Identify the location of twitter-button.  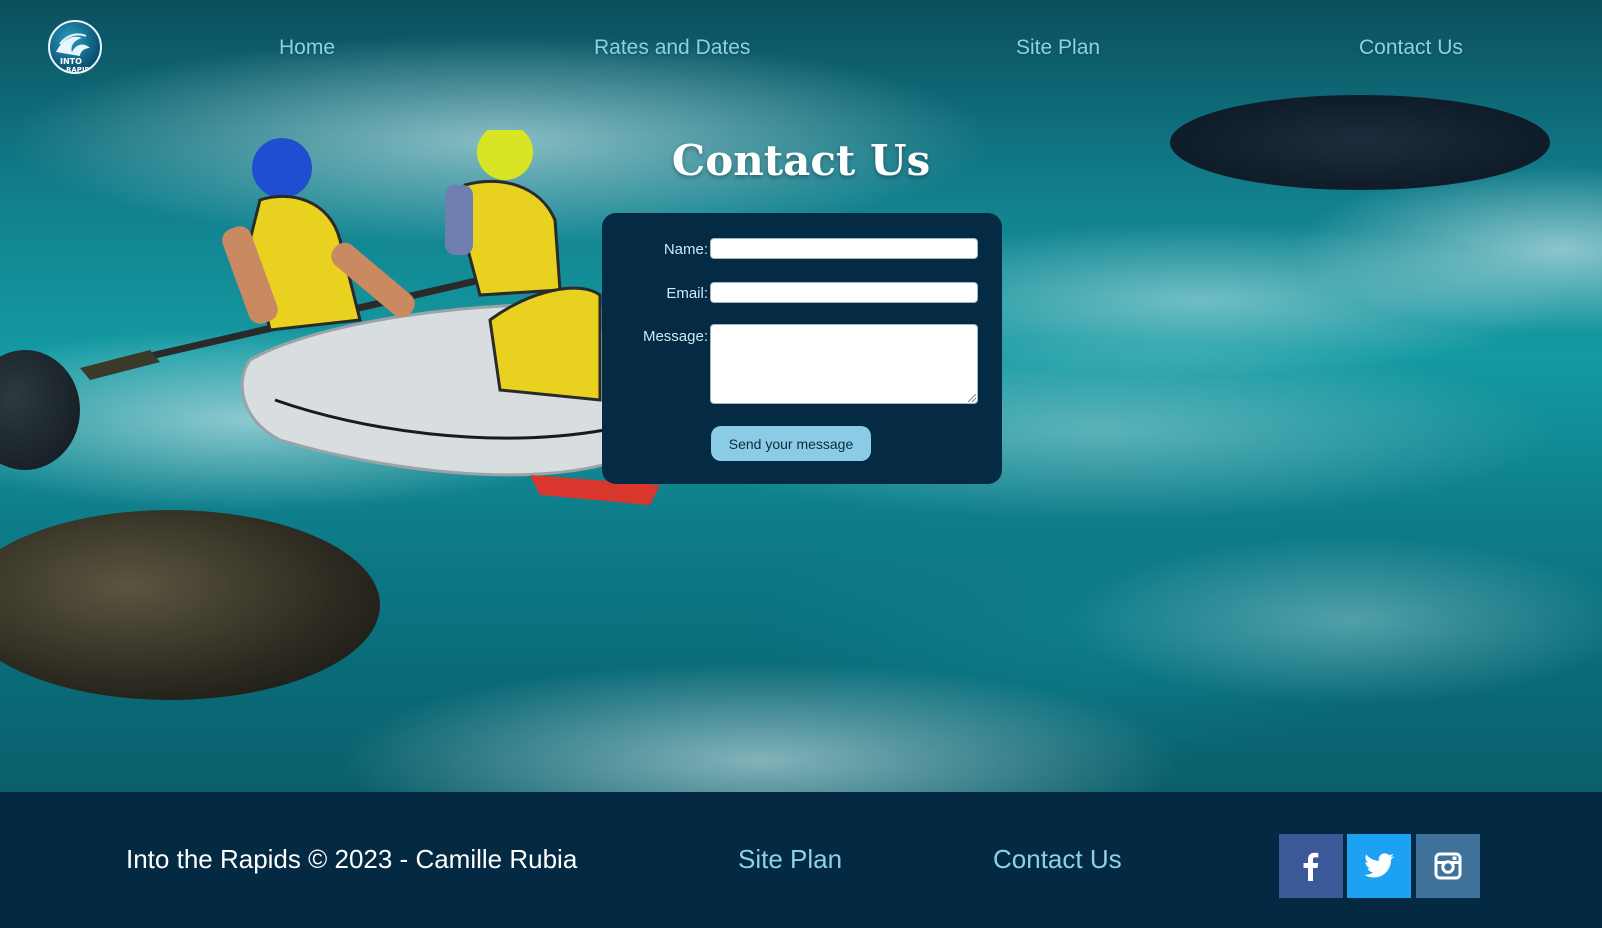
(1379, 866).